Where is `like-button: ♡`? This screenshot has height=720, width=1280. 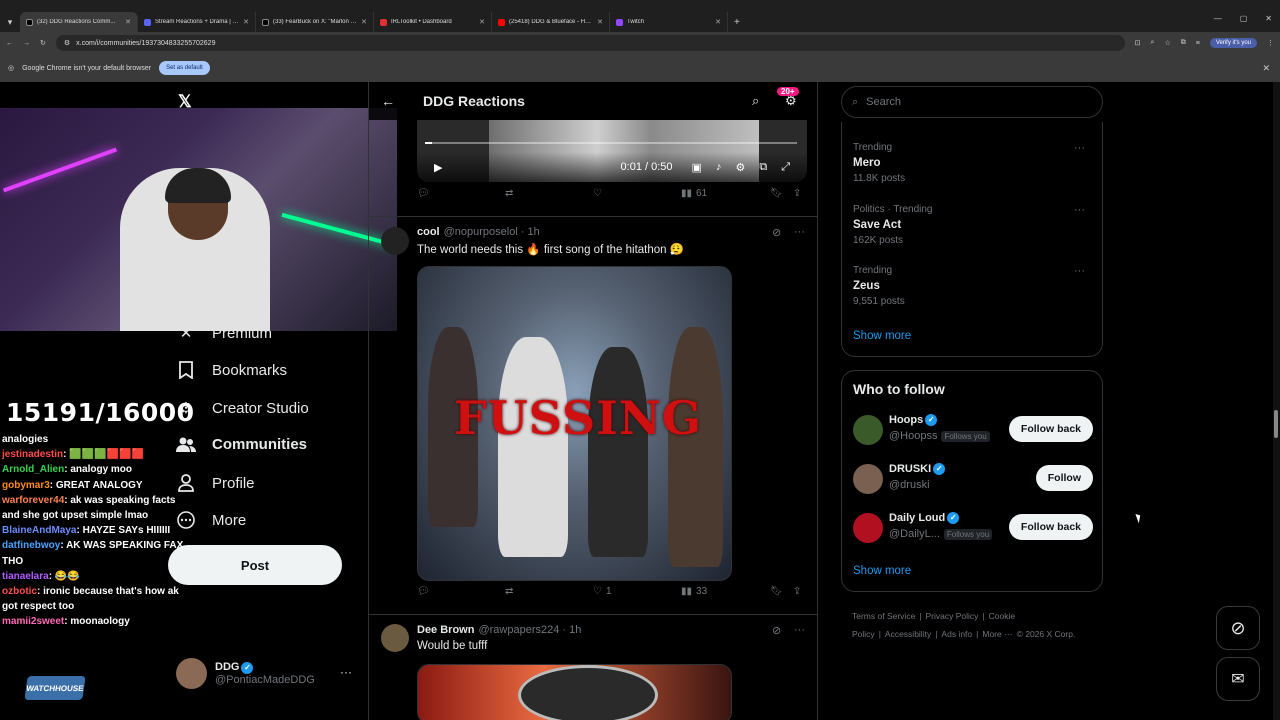
like-button: ♡ is located at coordinates (597, 193).